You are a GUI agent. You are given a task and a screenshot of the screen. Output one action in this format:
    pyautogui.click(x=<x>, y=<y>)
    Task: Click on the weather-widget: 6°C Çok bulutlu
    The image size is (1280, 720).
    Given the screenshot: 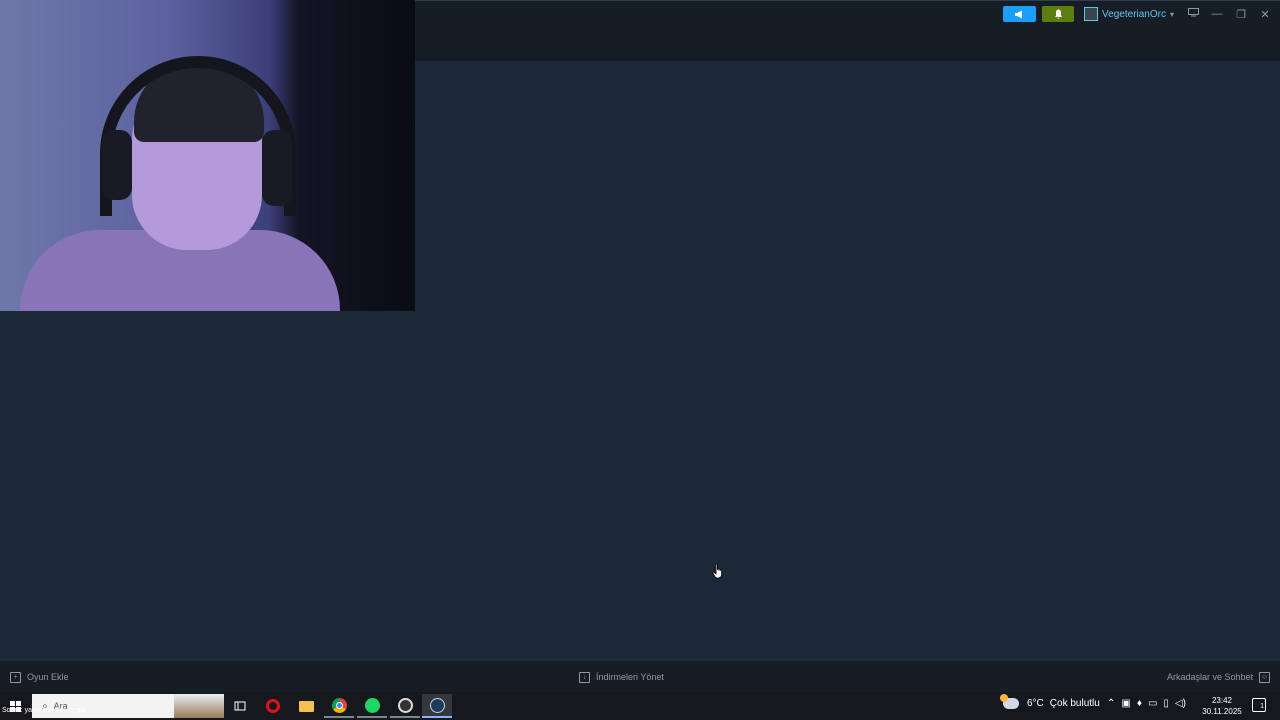 What is the action you would take?
    pyautogui.click(x=1050, y=701)
    